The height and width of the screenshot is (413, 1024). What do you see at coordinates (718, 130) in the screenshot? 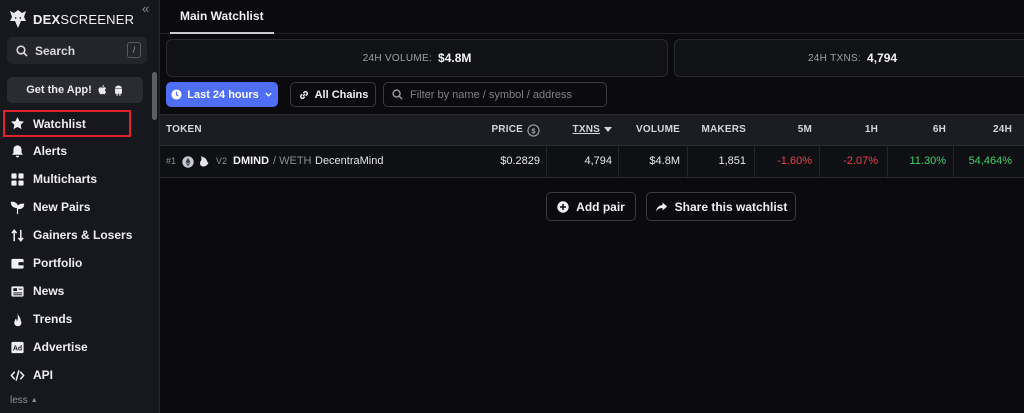
I see `col-header-makers: MAKERS` at bounding box center [718, 130].